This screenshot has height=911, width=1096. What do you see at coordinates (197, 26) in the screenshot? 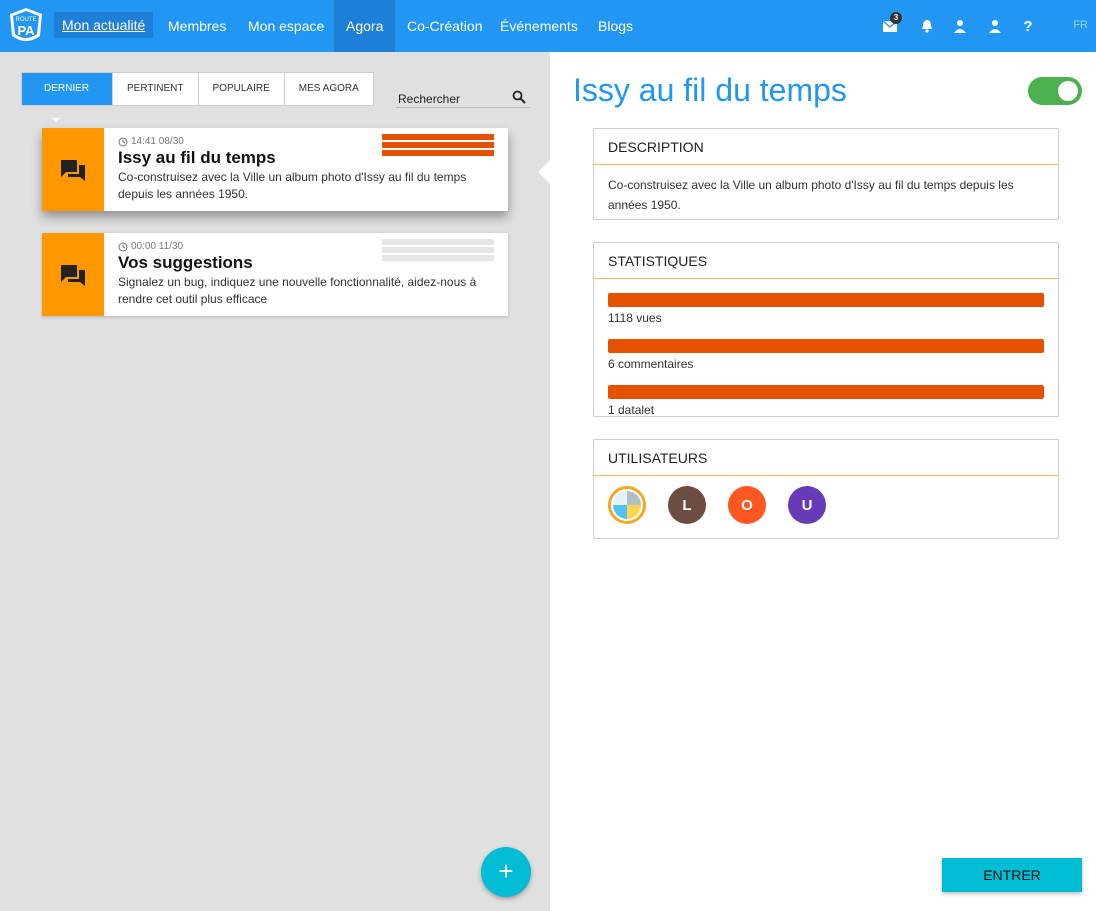
I see `nav-membres: Membres` at bounding box center [197, 26].